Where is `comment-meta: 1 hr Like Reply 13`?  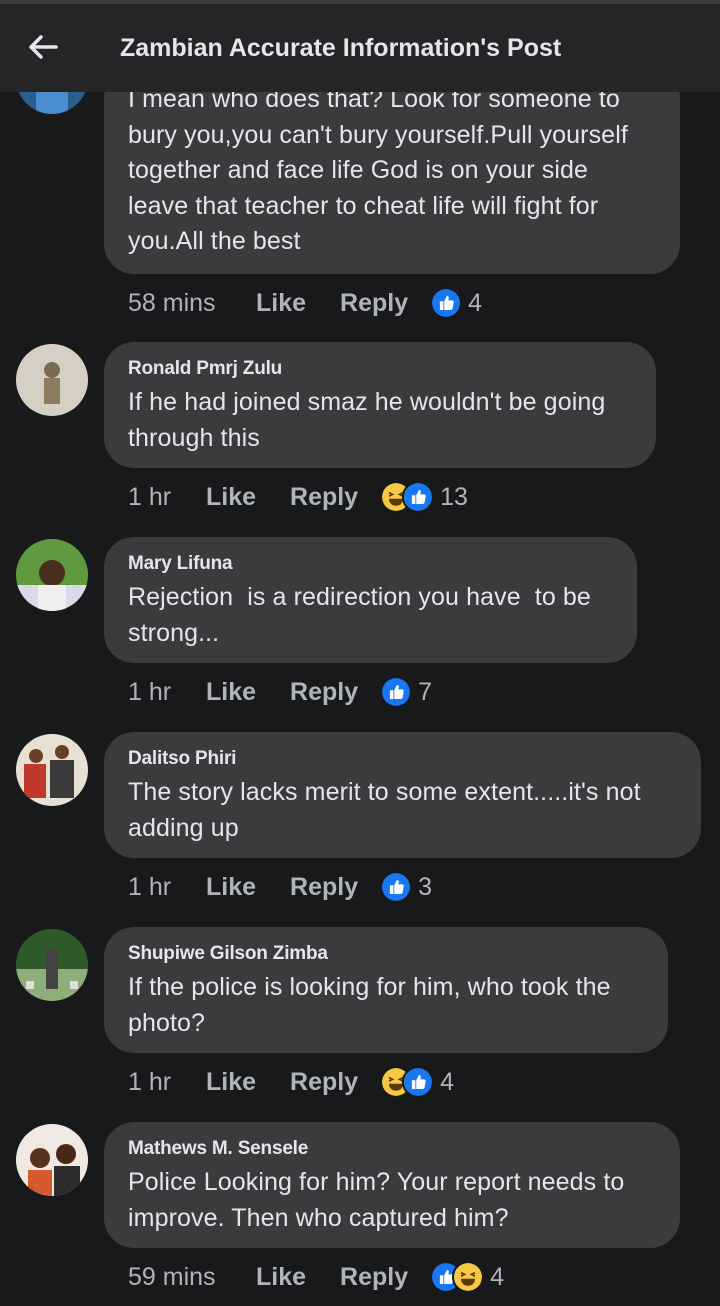 comment-meta: 1 hr Like Reply 13 is located at coordinates (298, 497).